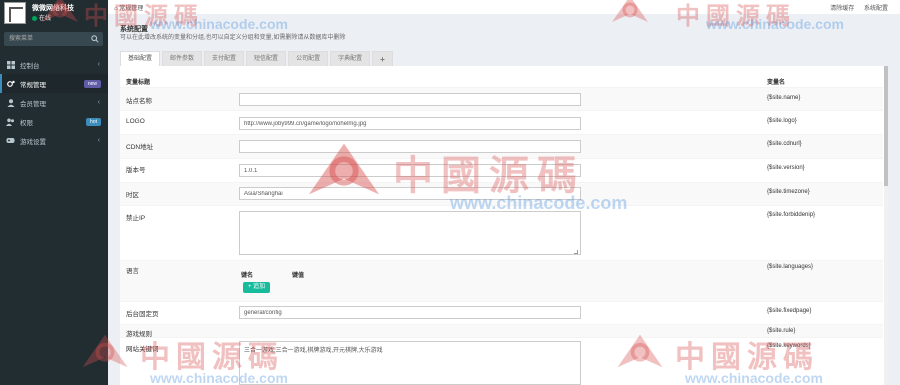 This screenshot has height=385, width=900. What do you see at coordinates (10, 121) in the screenshot?
I see `group-icon` at bounding box center [10, 121].